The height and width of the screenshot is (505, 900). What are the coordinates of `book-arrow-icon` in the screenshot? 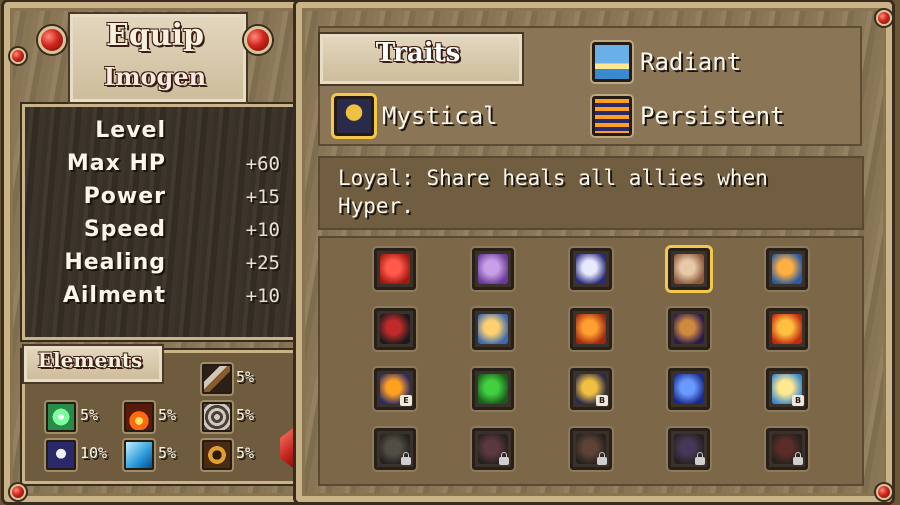 It's located at (612, 116).